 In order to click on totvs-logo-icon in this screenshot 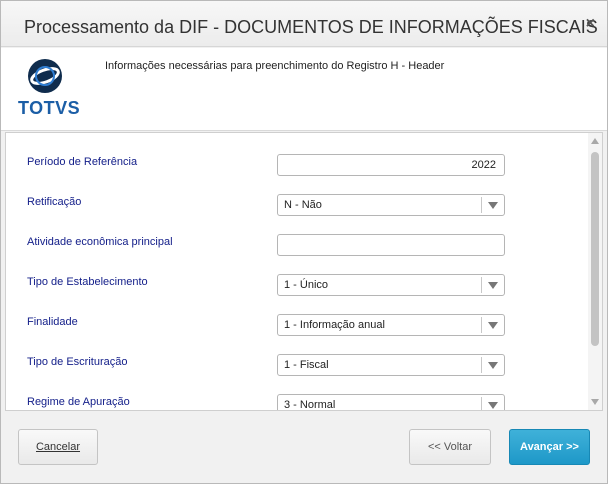, I will do `click(45, 76)`.